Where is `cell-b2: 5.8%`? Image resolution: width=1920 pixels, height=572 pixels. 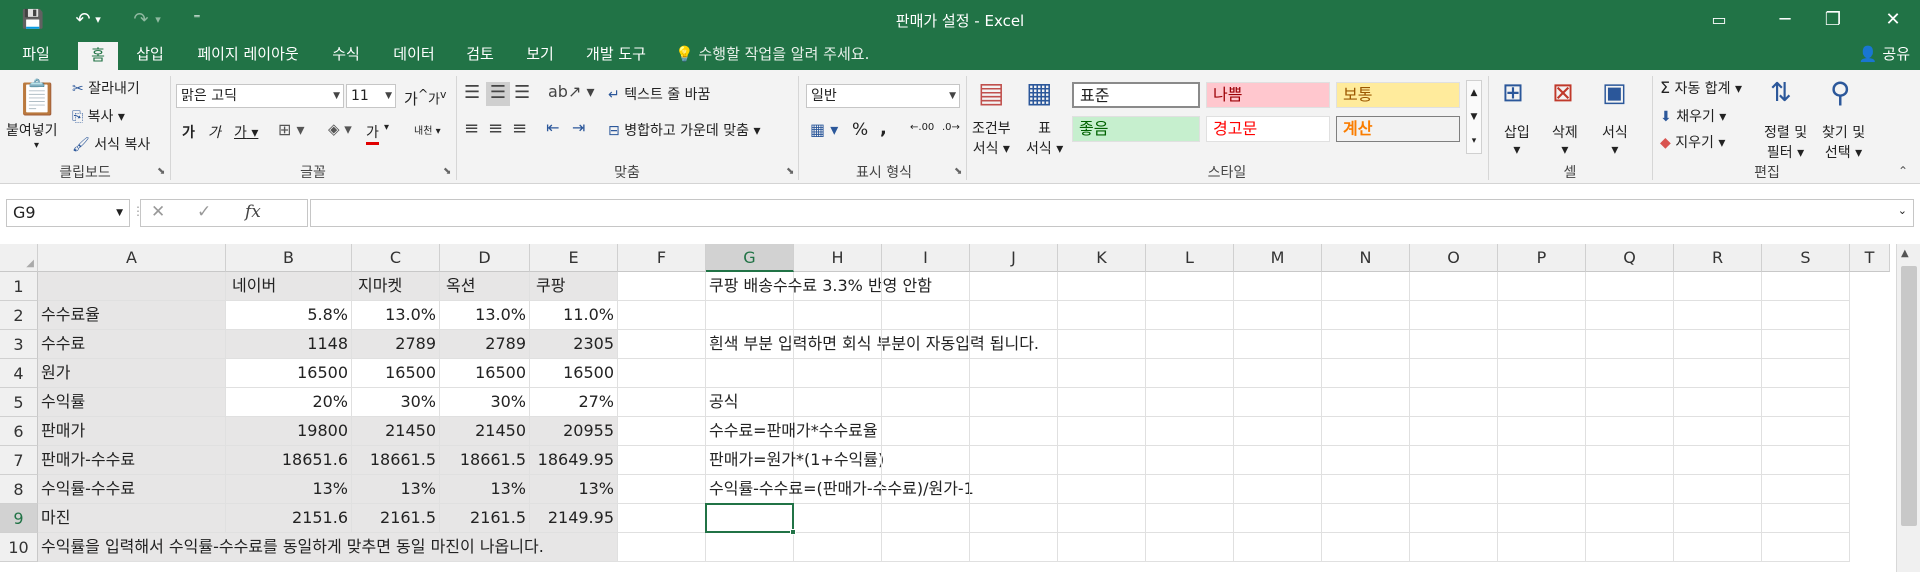 cell-b2: 5.8% is located at coordinates (289, 315).